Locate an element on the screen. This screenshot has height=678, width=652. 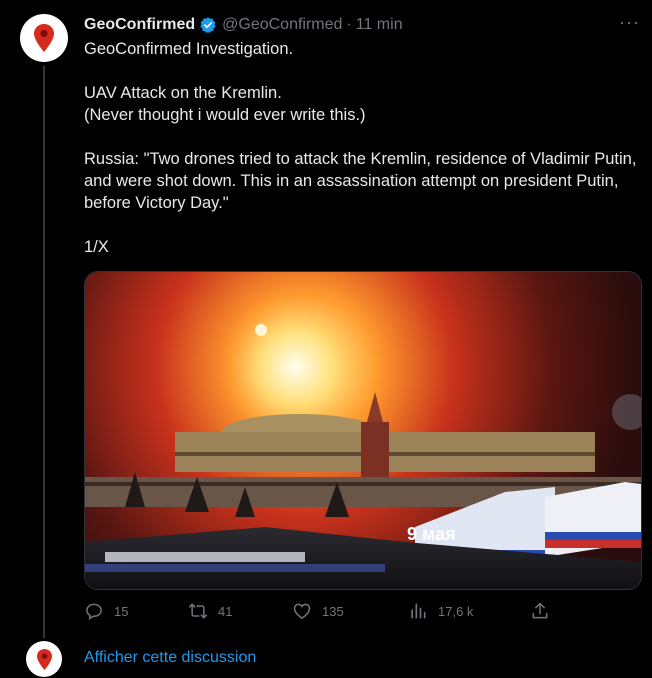
like-button: 135 is located at coordinates (318, 611).